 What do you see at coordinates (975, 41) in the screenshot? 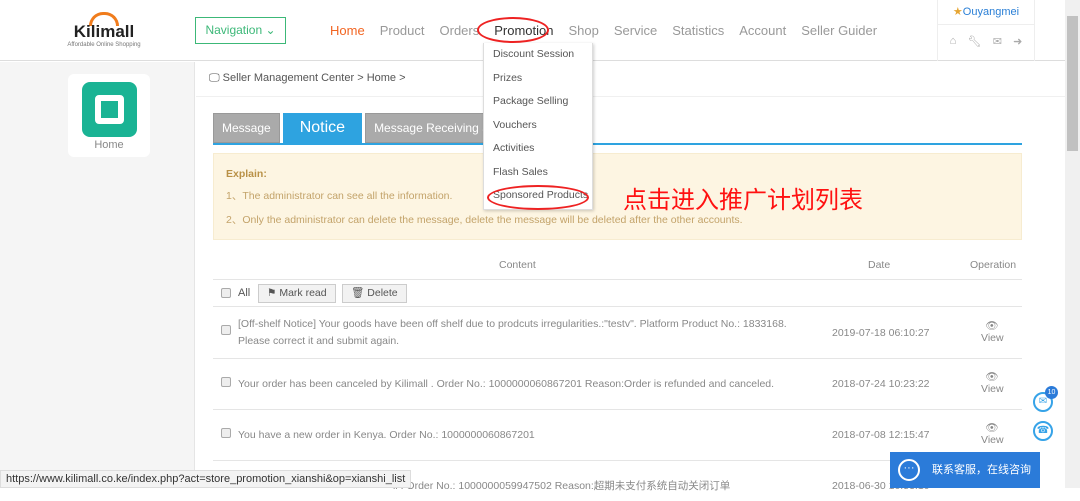
I see `wrench-icon: 🔧︎` at bounding box center [975, 41].